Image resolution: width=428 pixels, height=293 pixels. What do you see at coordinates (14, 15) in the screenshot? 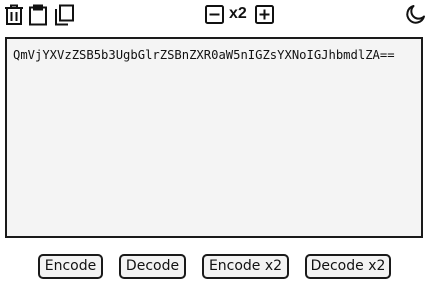
I see `trash-icon` at bounding box center [14, 15].